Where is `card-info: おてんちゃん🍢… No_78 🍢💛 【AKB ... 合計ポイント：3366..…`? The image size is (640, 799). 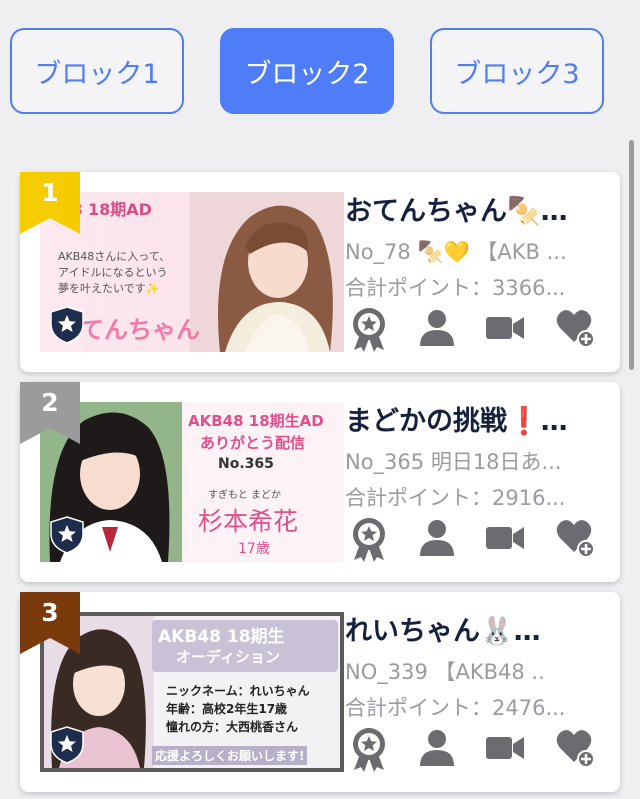
card-info: おてんちゃん🍢… No_78 🍢💛 【AKB ... 合計ポイント：3366..… is located at coordinates (477, 248).